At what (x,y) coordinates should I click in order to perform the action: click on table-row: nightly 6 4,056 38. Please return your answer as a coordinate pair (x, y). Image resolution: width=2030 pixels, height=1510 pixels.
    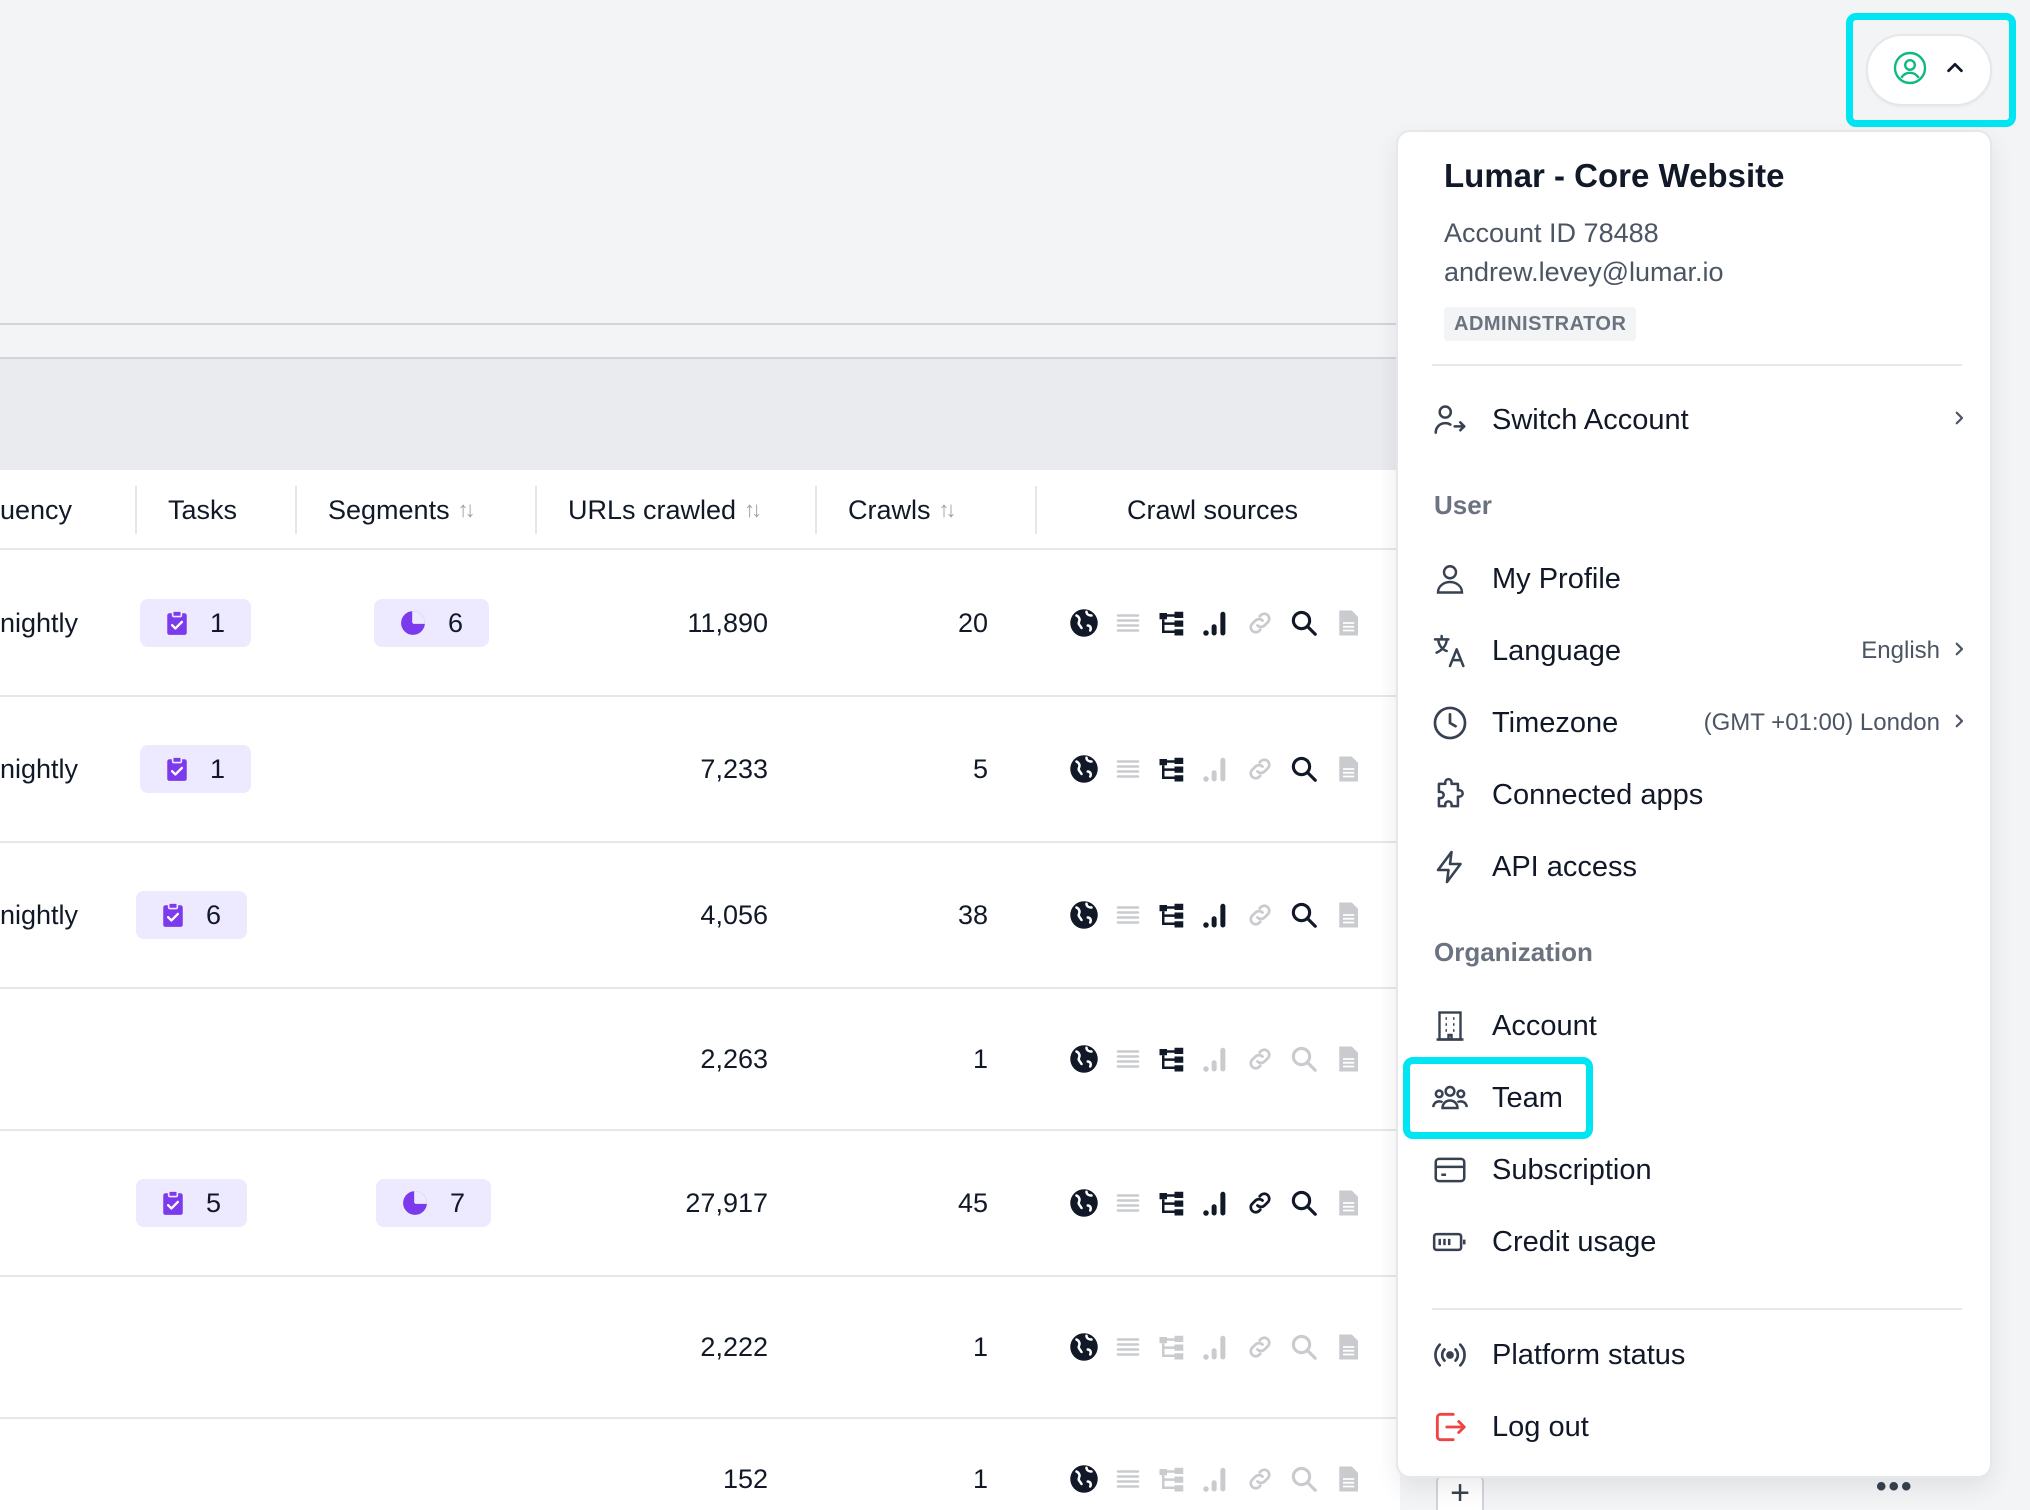
    Looking at the image, I should click on (700, 916).